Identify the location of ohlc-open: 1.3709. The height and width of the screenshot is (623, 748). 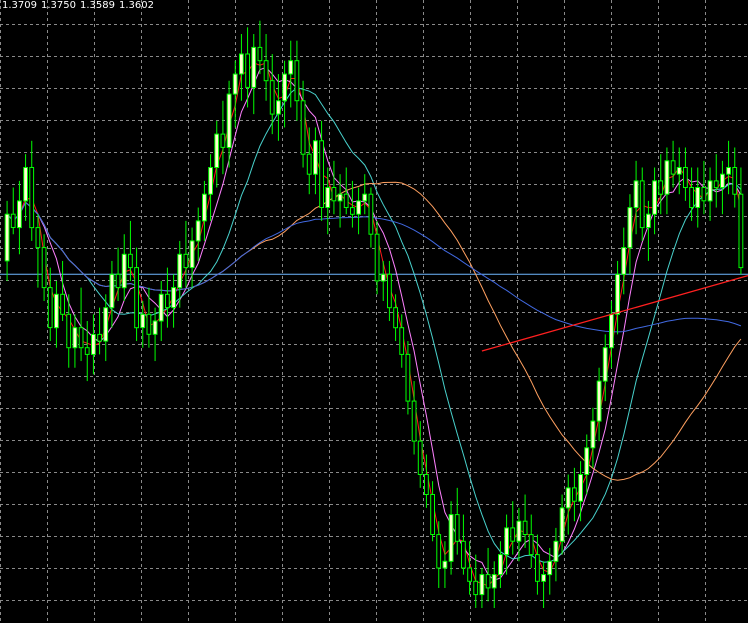
(19, 5).